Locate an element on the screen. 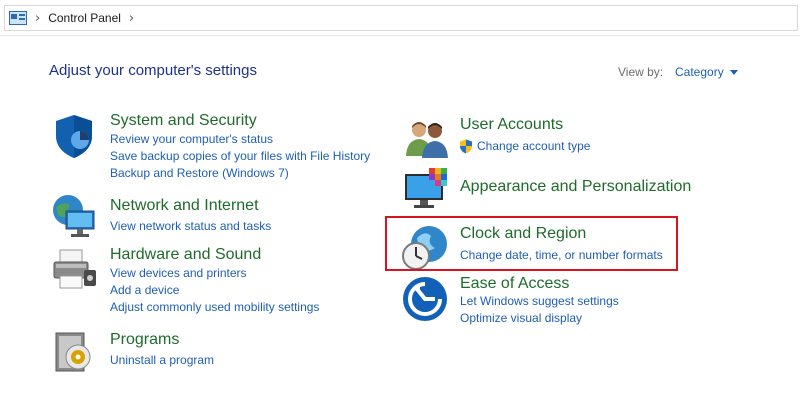 This screenshot has width=800, height=400. link-change-account-type: Change account type is located at coordinates (524, 146).